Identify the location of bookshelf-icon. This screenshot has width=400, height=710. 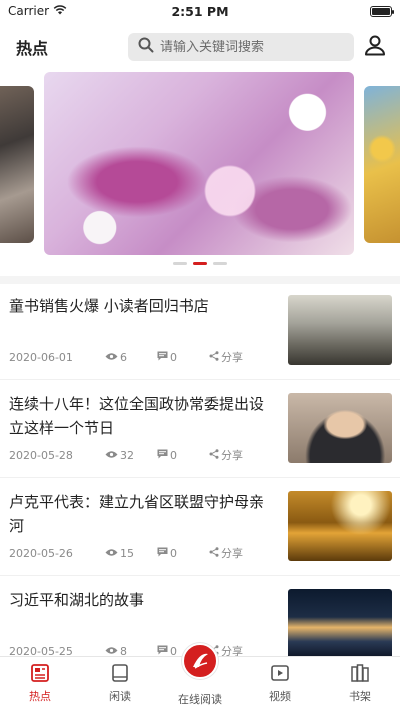
(360, 674).